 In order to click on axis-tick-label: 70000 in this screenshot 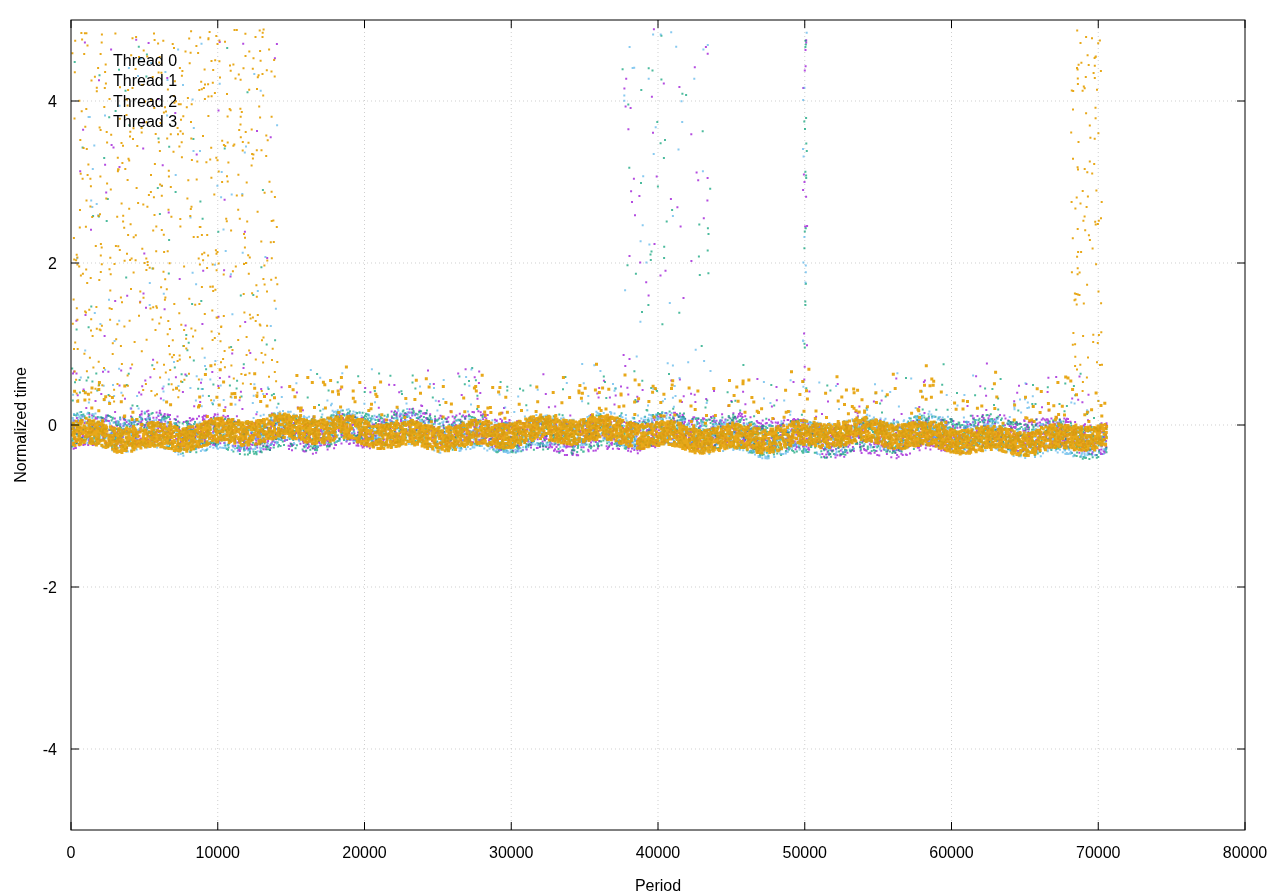, I will do `click(1098, 852)`.